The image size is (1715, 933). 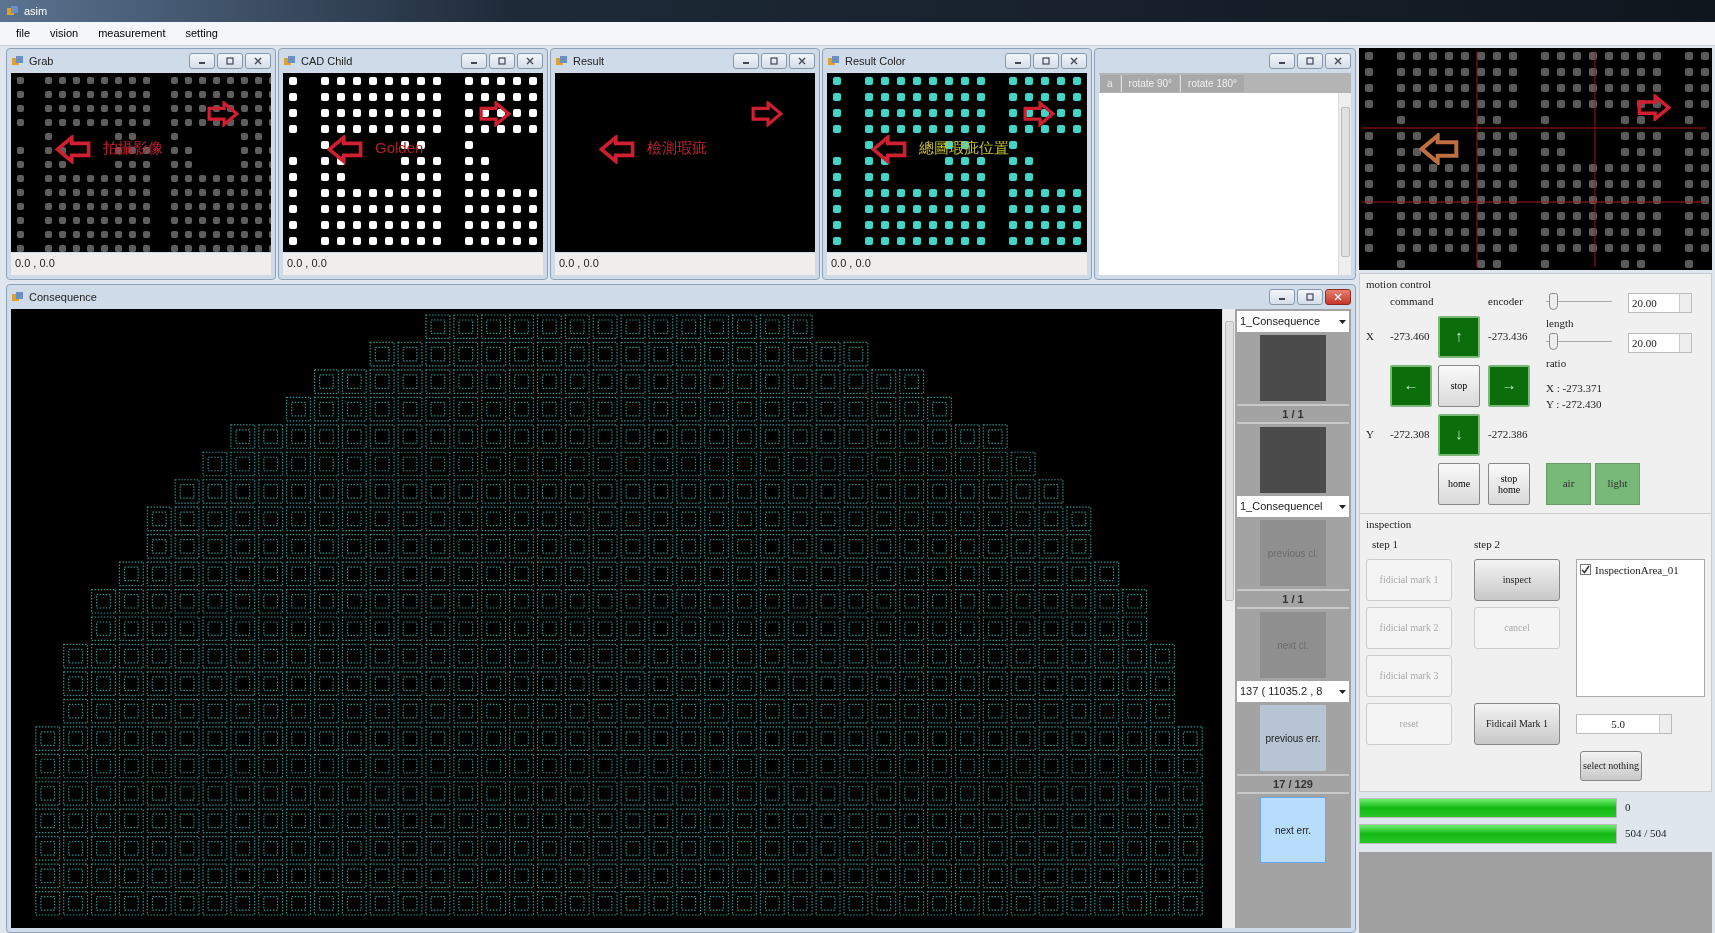 I want to click on nav-button: next err., so click(x=1293, y=830).